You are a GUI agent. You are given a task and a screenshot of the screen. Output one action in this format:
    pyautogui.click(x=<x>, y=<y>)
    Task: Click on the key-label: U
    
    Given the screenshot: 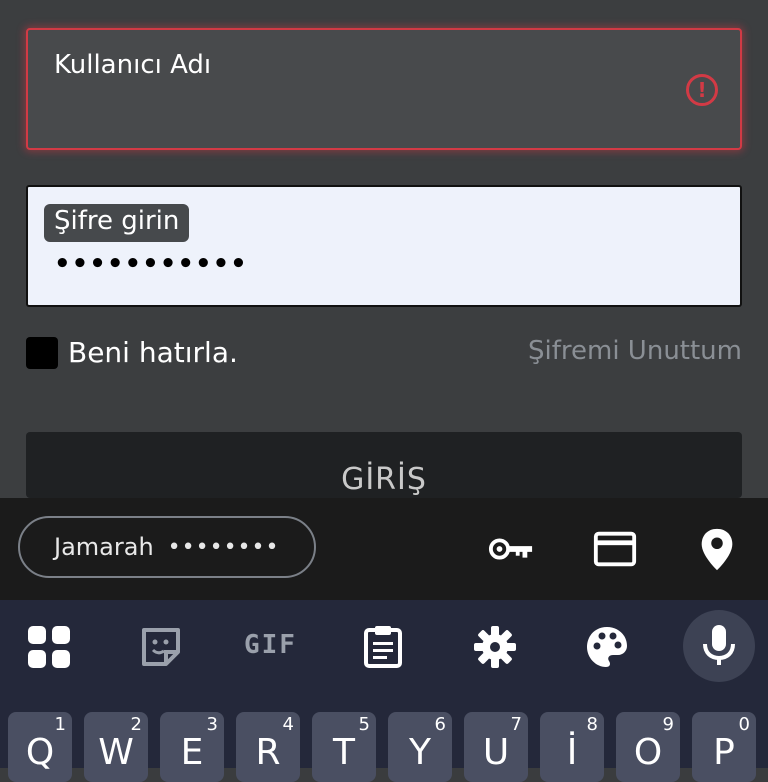 What is the action you would take?
    pyautogui.click(x=496, y=752)
    